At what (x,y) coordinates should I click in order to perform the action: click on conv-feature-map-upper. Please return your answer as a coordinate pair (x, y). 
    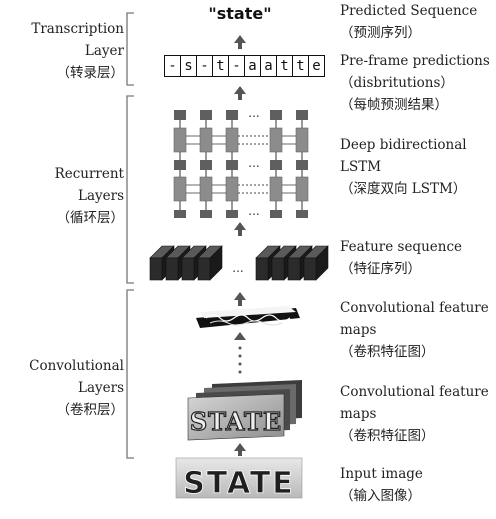
    Looking at the image, I should click on (248, 317).